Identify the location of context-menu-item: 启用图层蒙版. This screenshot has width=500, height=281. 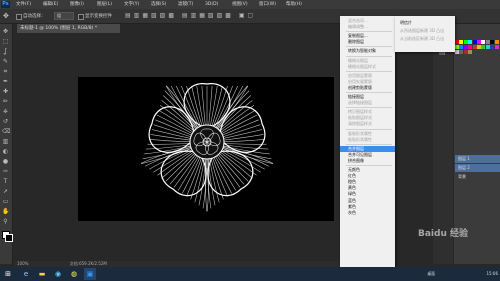
(360, 75).